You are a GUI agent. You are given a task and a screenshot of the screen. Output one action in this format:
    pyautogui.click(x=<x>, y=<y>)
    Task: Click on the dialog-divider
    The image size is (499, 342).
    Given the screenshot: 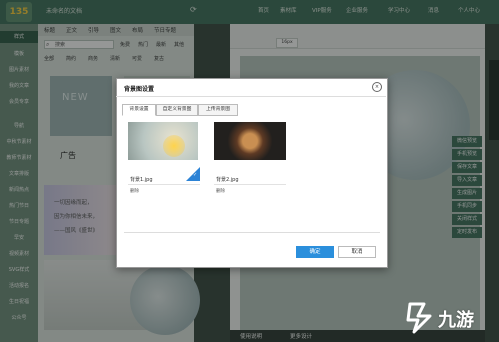 What is the action you would take?
    pyautogui.click(x=251, y=96)
    